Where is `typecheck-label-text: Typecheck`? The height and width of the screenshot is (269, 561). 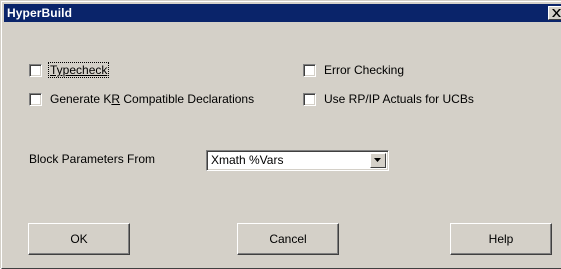 typecheck-label-text: Typecheck is located at coordinates (79, 70).